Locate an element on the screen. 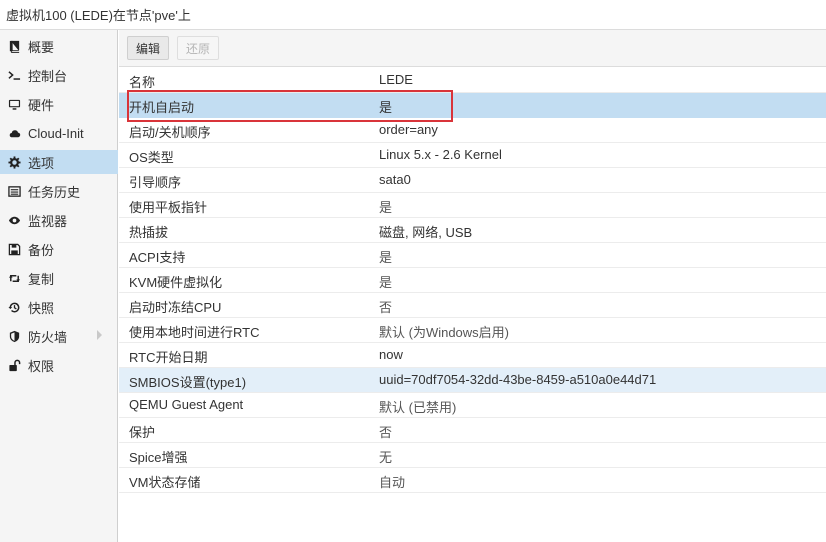 The height and width of the screenshot is (542, 826). table-row: OS类型 Linux 5.x - 2.6 Kernel is located at coordinates (472, 155).